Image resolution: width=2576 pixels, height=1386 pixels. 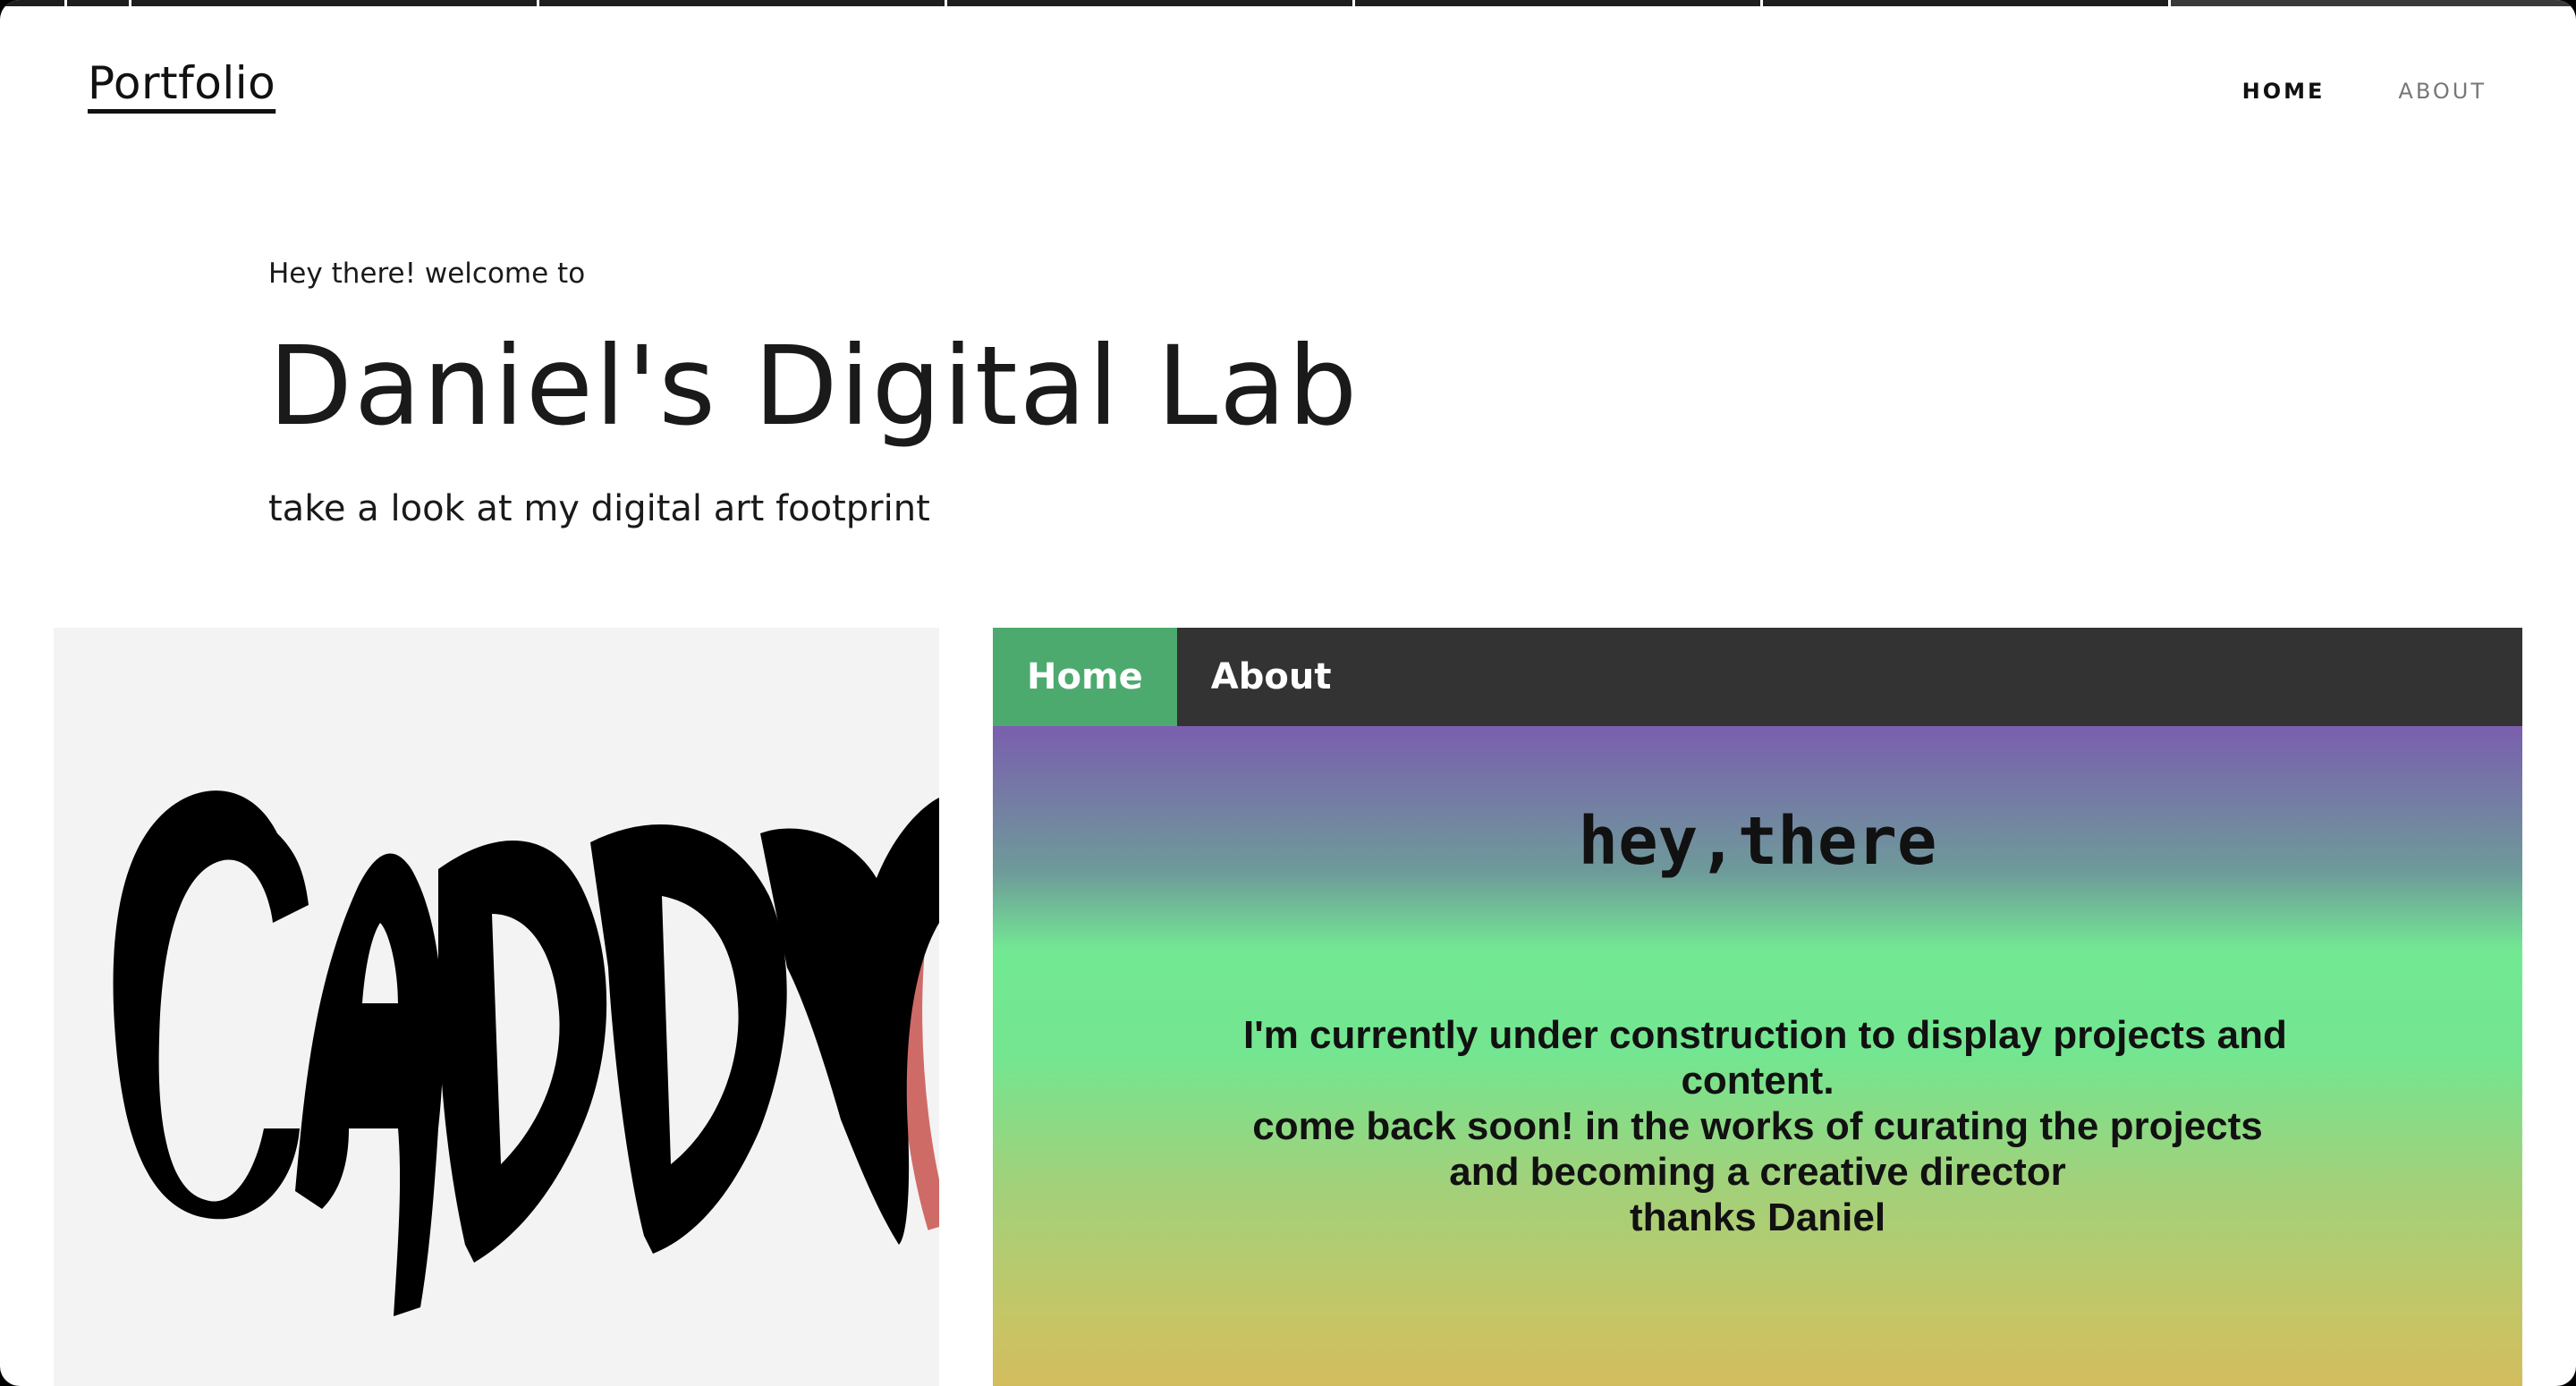 What do you see at coordinates (1757, 842) in the screenshot?
I see `preview-heading: hey,there` at bounding box center [1757, 842].